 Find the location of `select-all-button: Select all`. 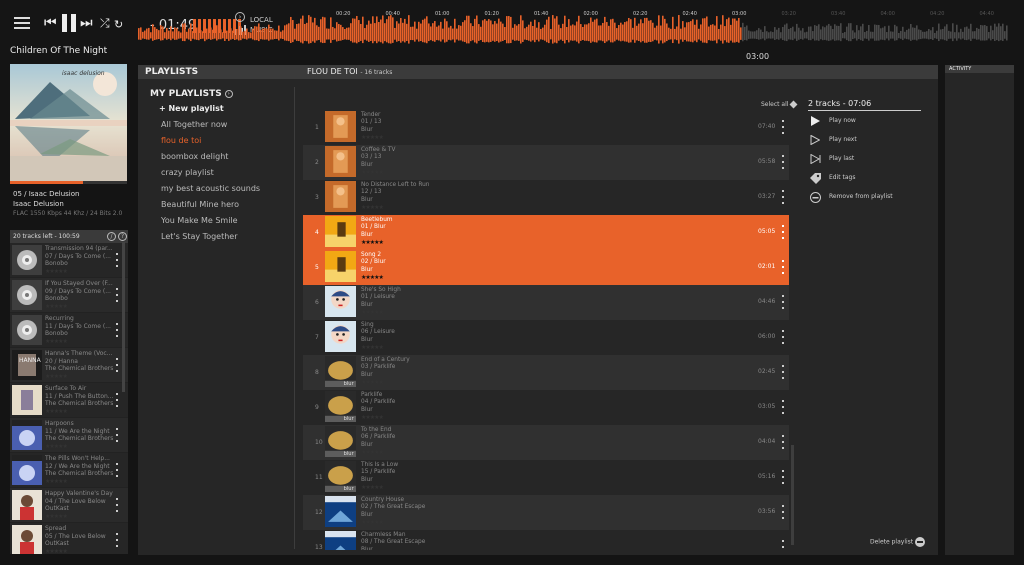

select-all-button: Select all is located at coordinates (779, 104).